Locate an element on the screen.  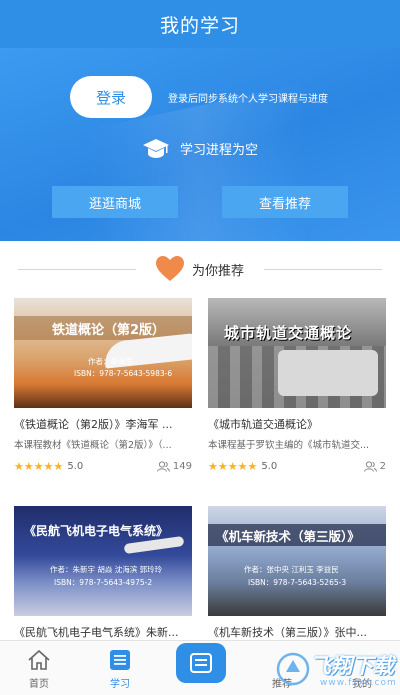
progress-status: 学习进程为空 is located at coordinates (200, 148).